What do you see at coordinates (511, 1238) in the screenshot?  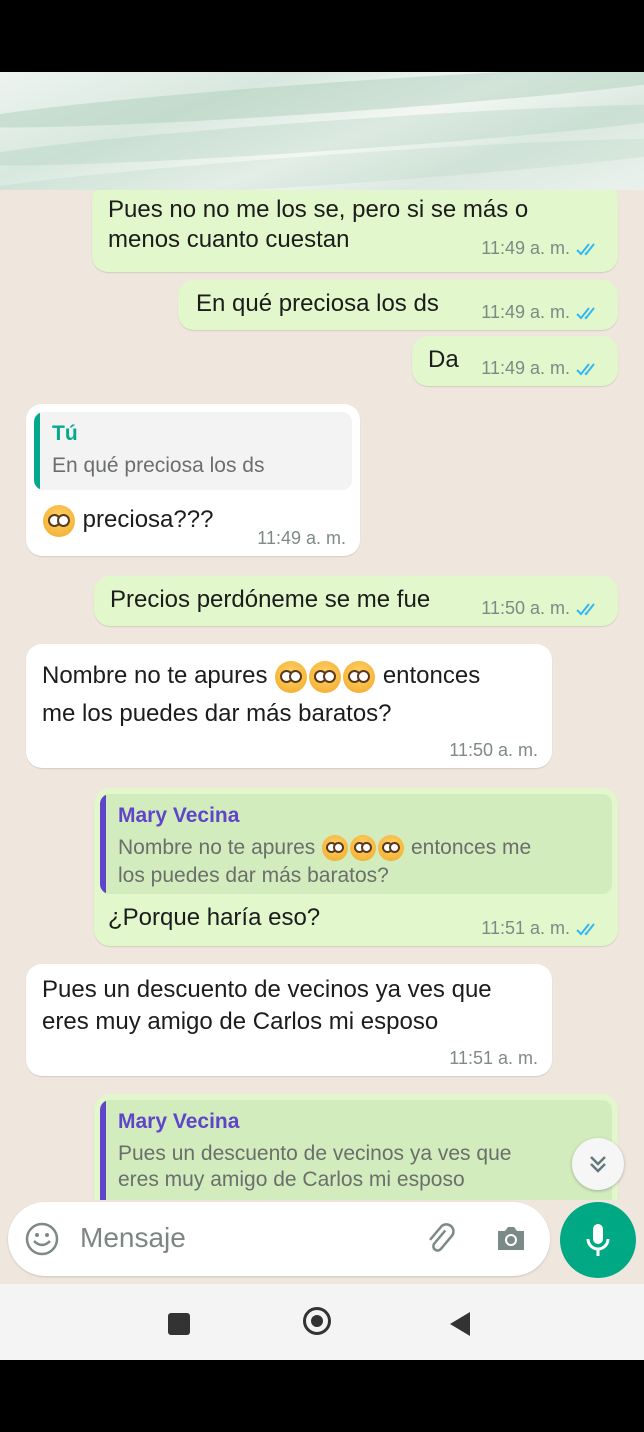 I see `camera-icon` at bounding box center [511, 1238].